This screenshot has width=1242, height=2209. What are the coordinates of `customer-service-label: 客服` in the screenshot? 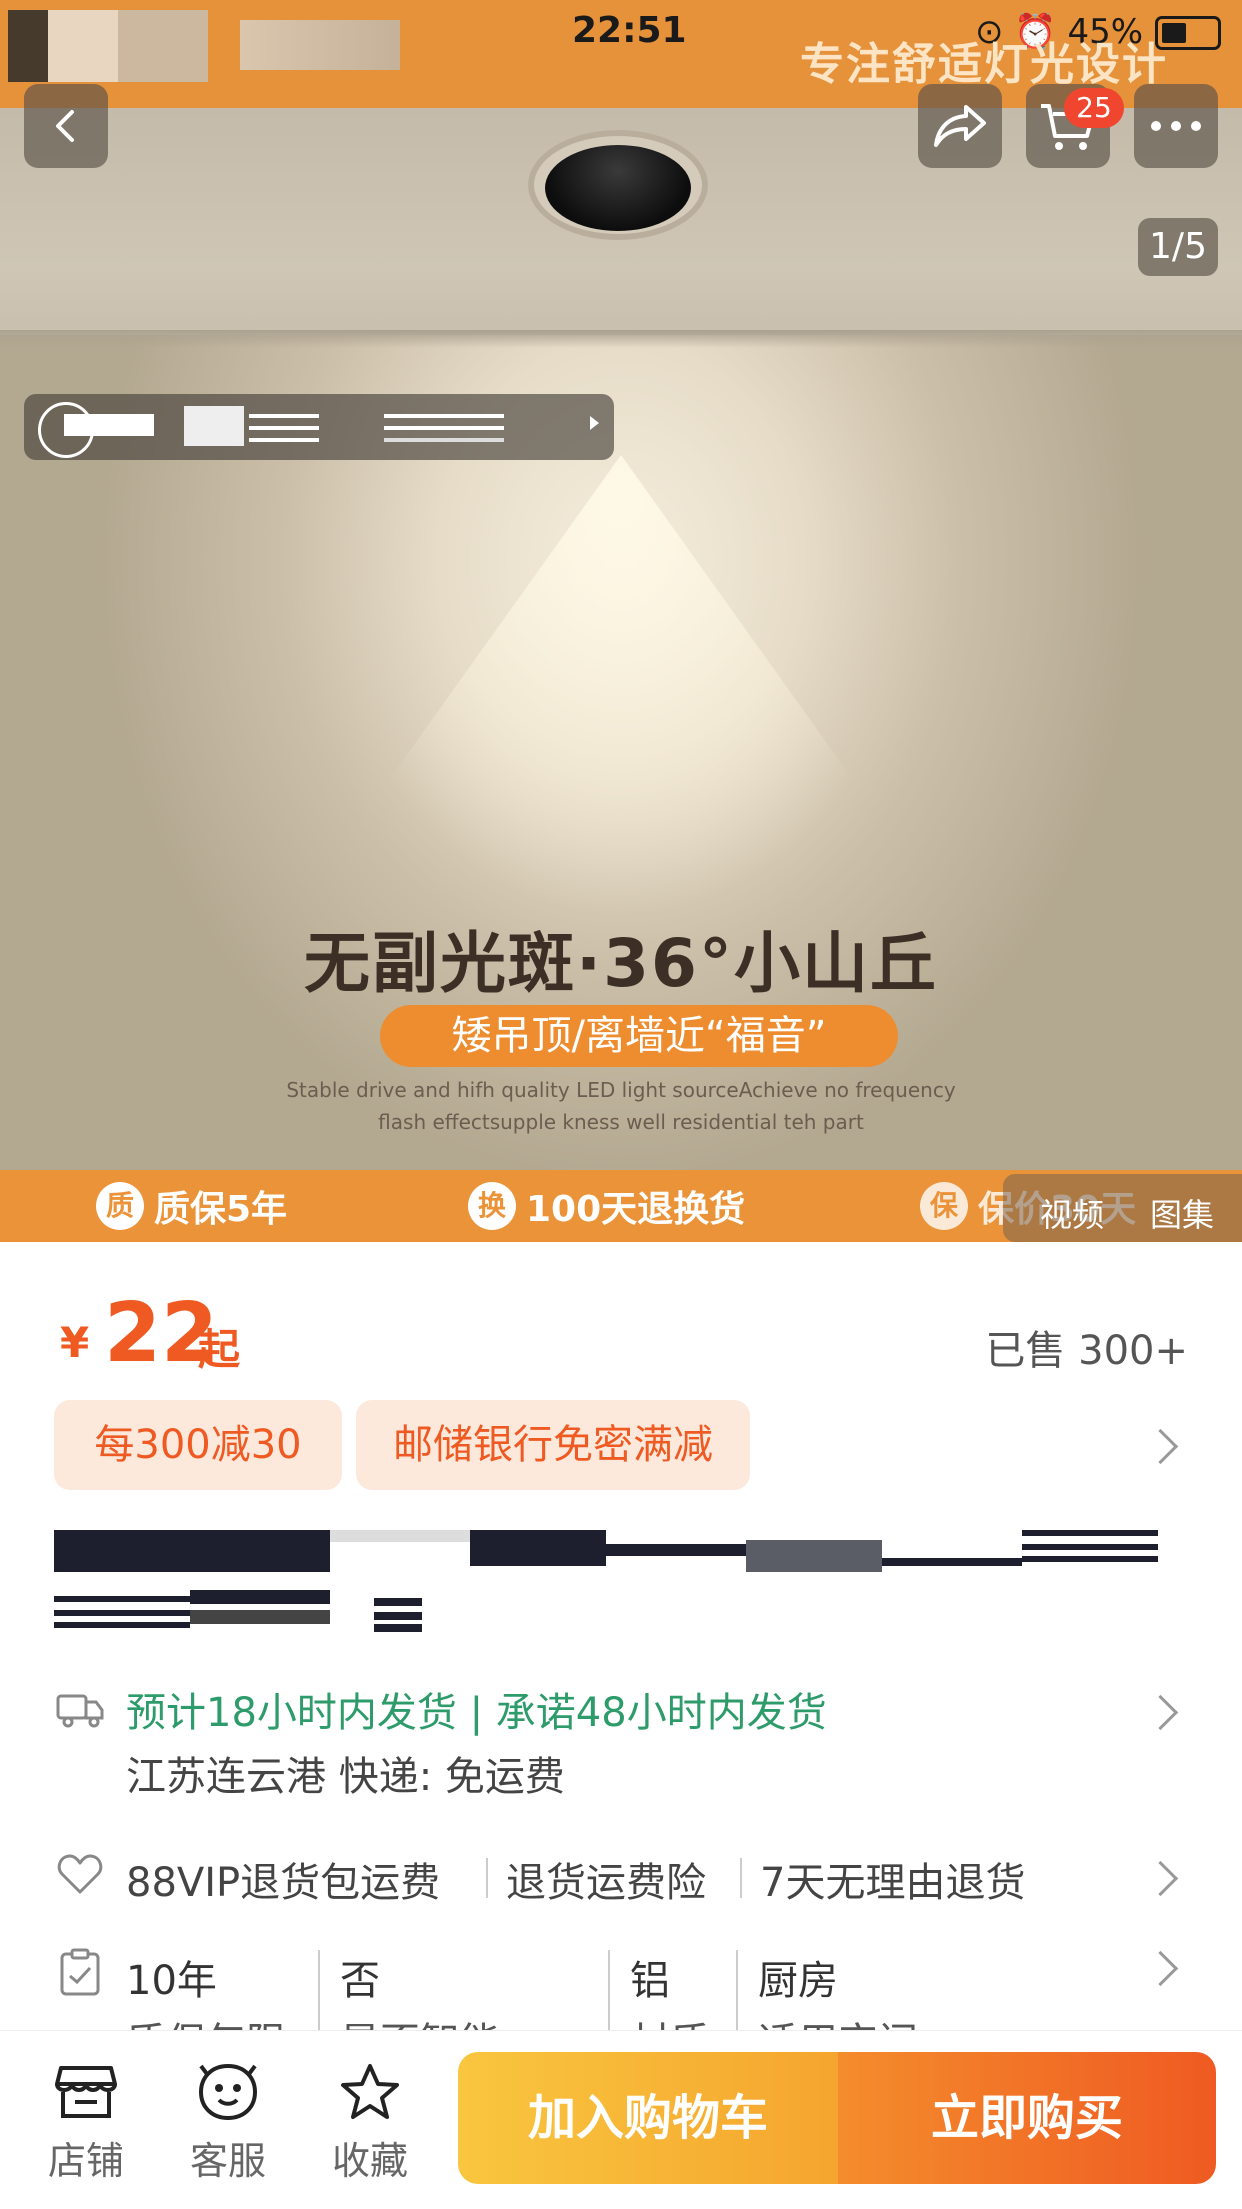 It's located at (228, 2157).